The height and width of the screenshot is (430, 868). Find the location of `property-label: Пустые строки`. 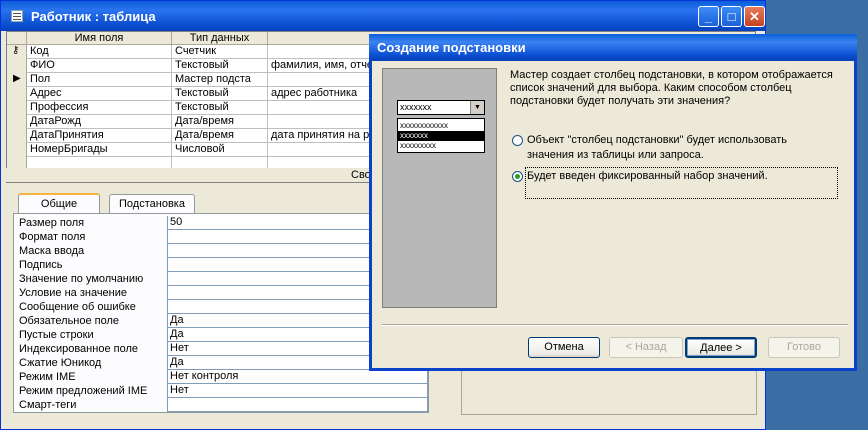

property-label: Пустые строки is located at coordinates (56, 335).